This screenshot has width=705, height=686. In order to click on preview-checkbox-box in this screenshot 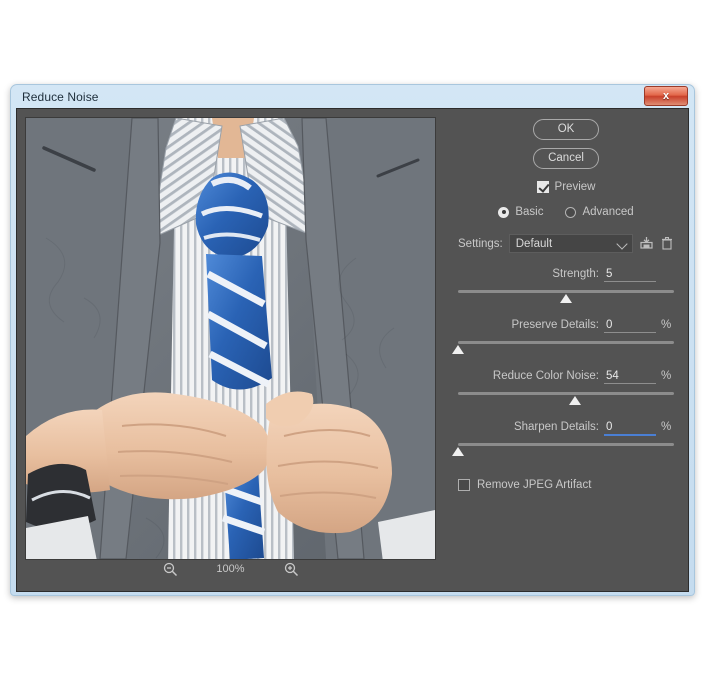, I will do `click(542, 187)`.